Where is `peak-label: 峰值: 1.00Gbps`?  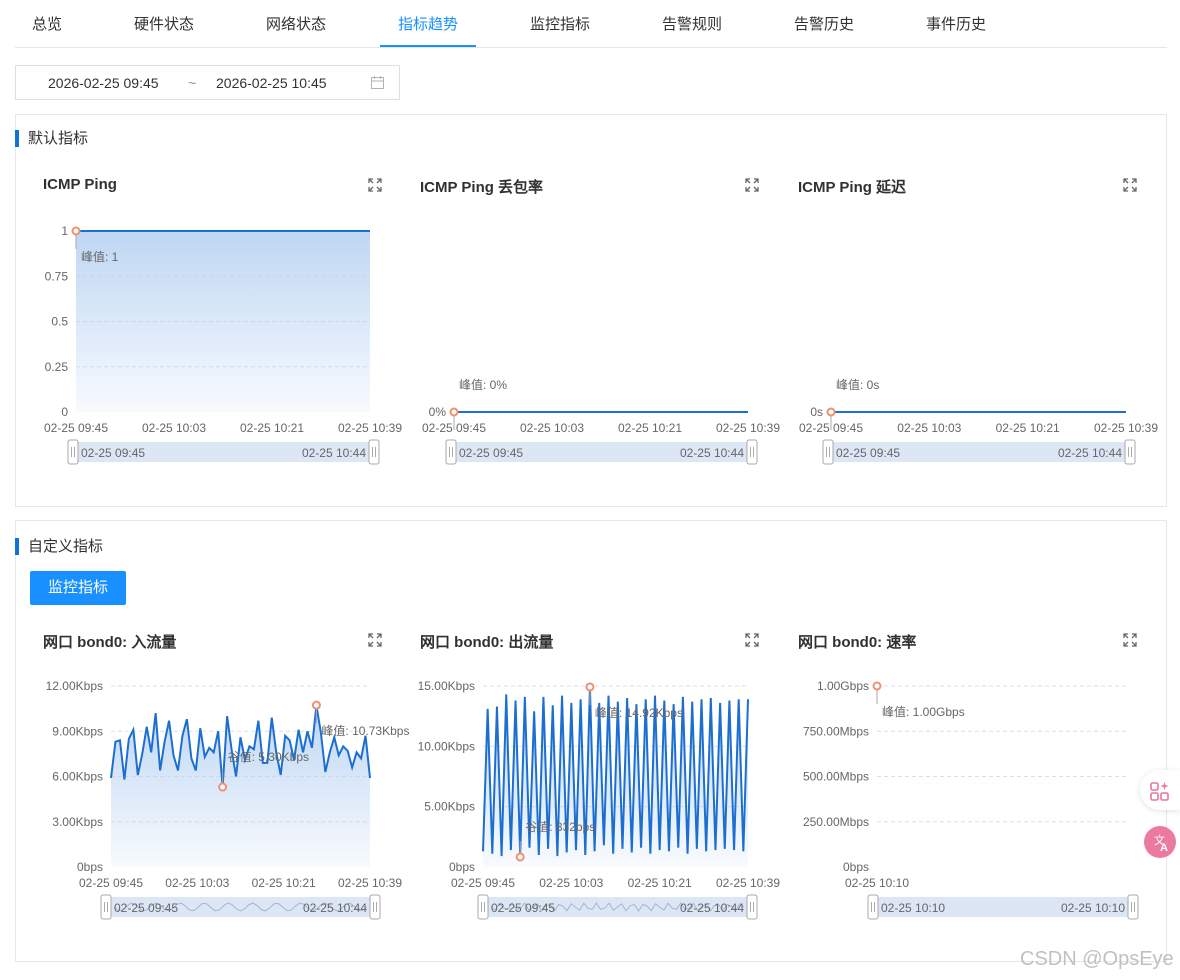
peak-label: 峰值: 1.00Gbps is located at coordinates (923, 711).